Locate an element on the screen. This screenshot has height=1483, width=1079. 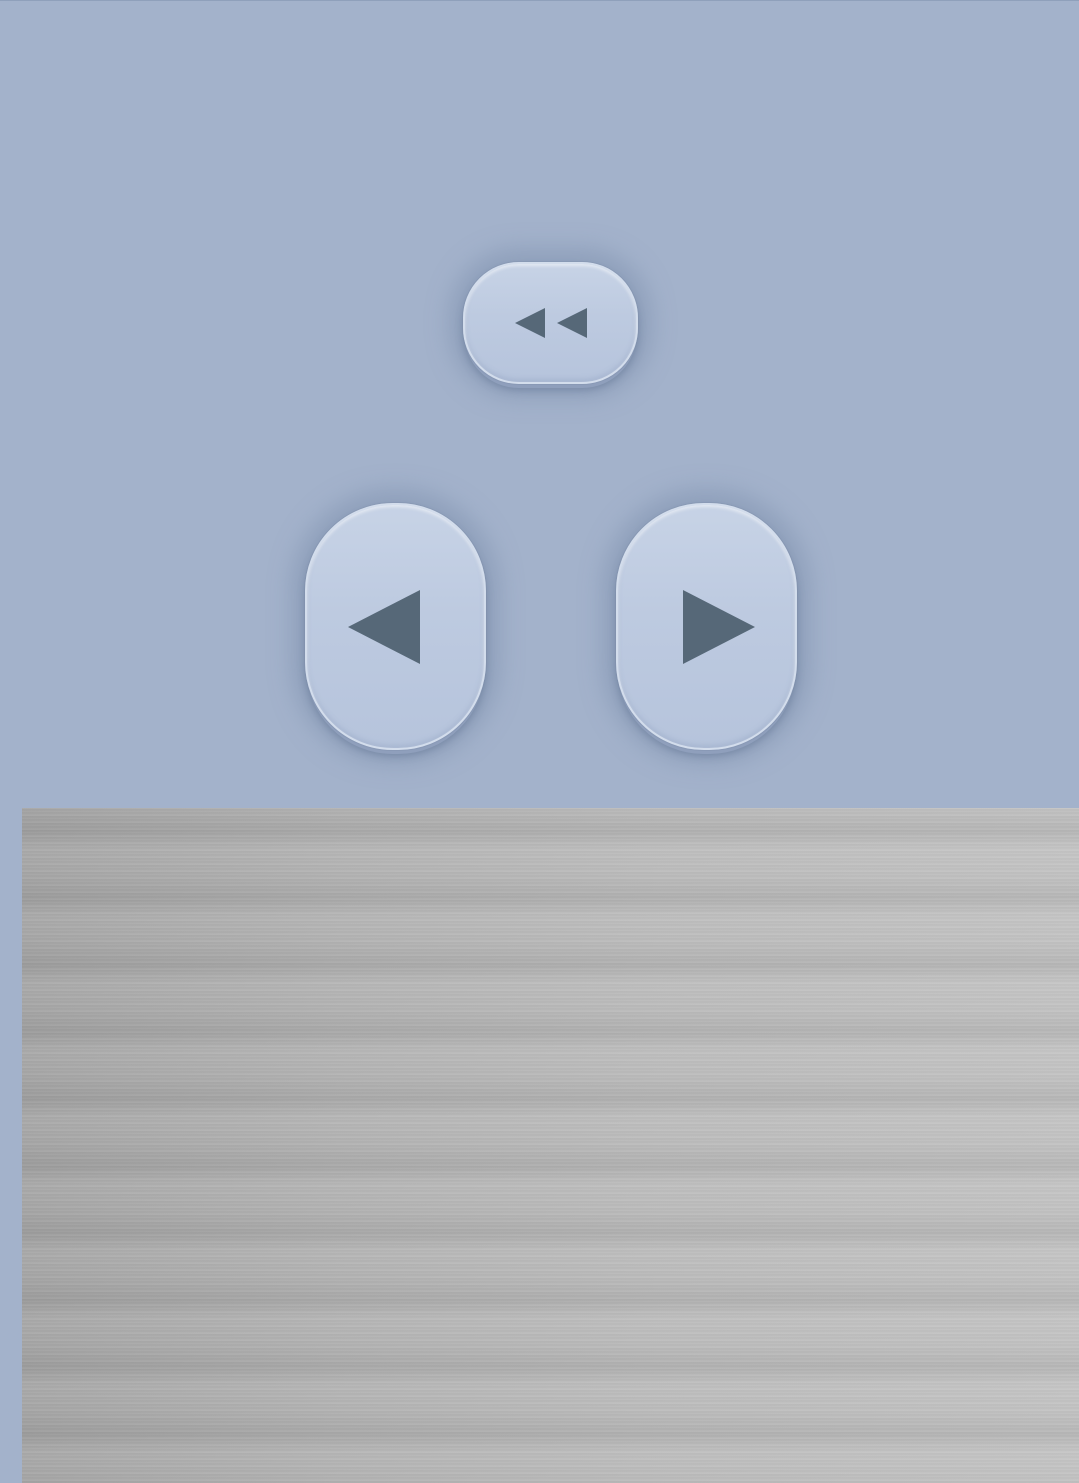
rewind-icon is located at coordinates (550, 323).